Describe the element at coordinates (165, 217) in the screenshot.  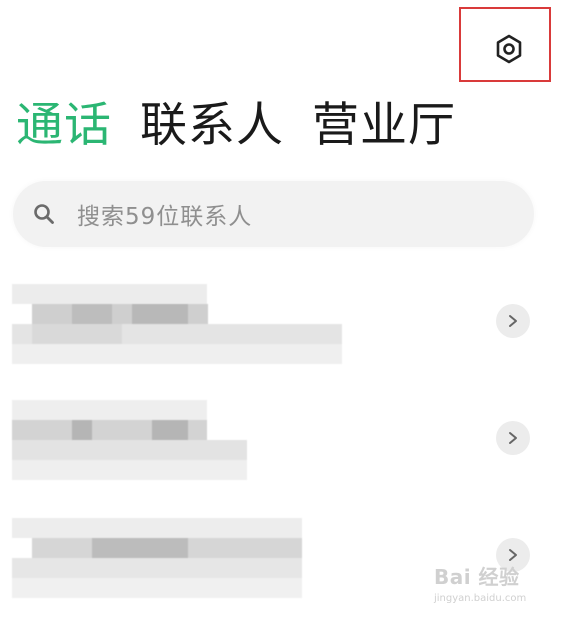
I see `search-placeholder: 搜索59位联系人` at that location.